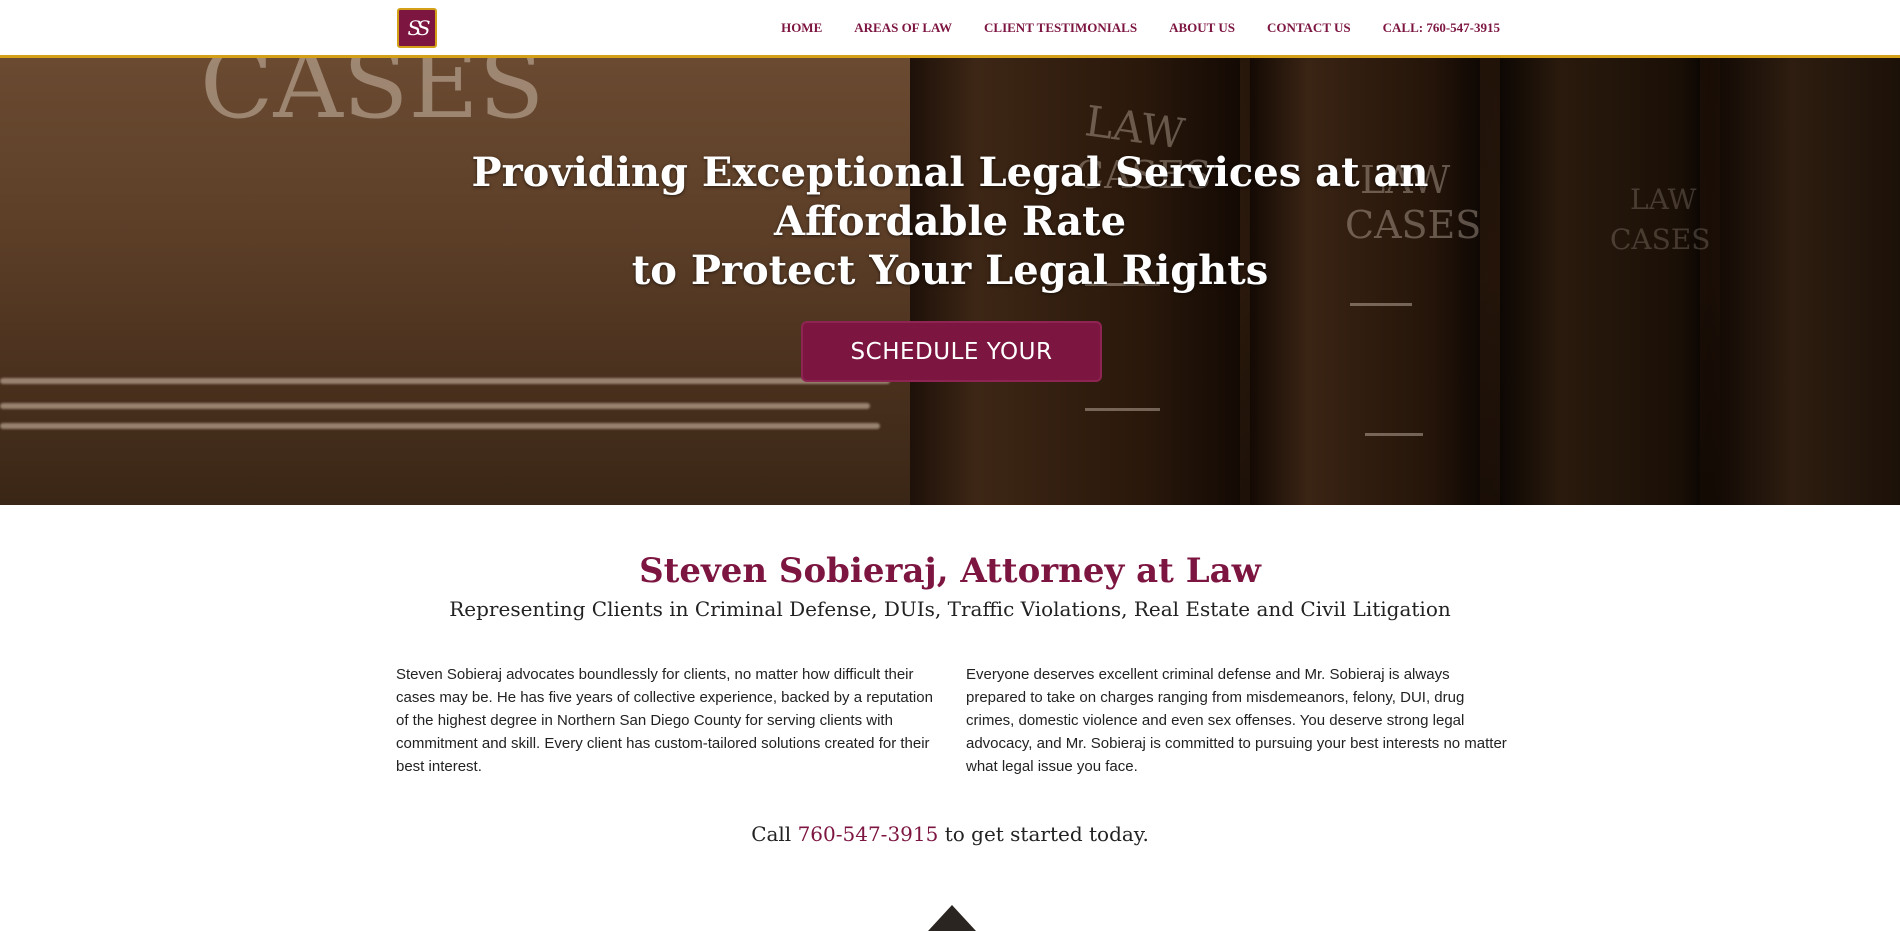 This screenshot has height=931, width=1900. I want to click on nav-call-phone: CALL: 760-547-3915, so click(1441, 28).